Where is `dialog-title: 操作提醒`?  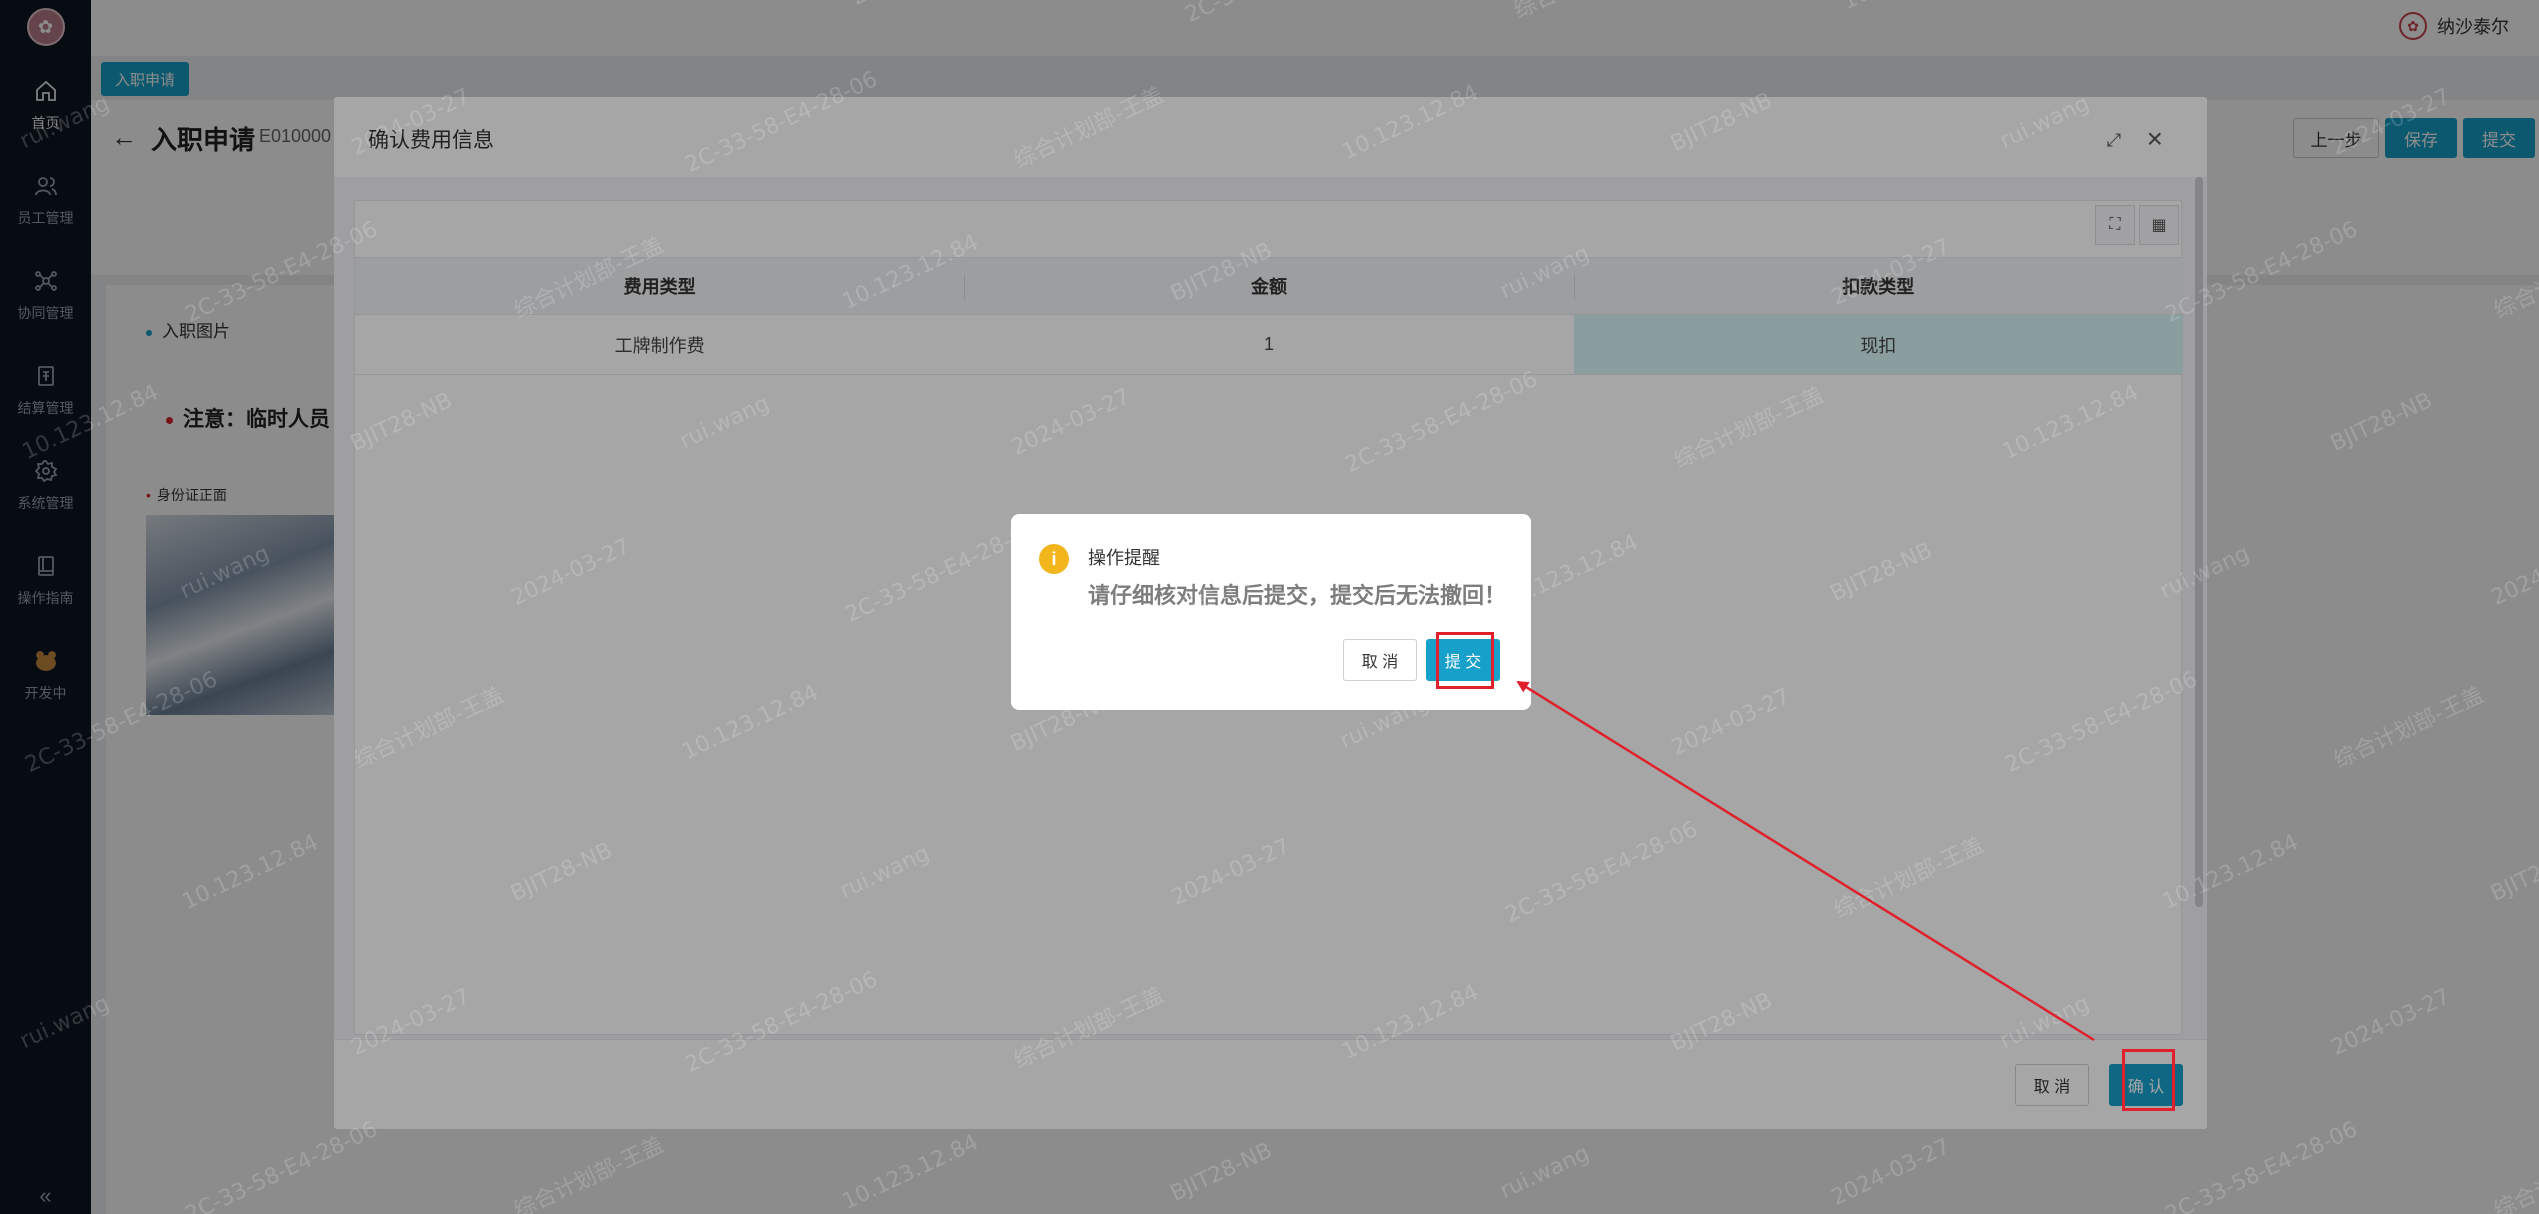
dialog-title: 操作提醒 is located at coordinates (1124, 558).